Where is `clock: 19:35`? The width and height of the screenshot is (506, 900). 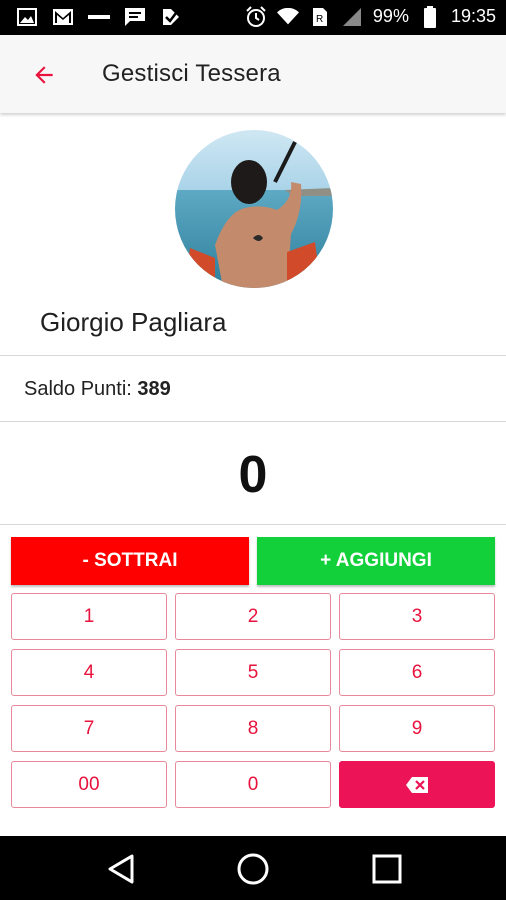 clock: 19:35 is located at coordinates (473, 16).